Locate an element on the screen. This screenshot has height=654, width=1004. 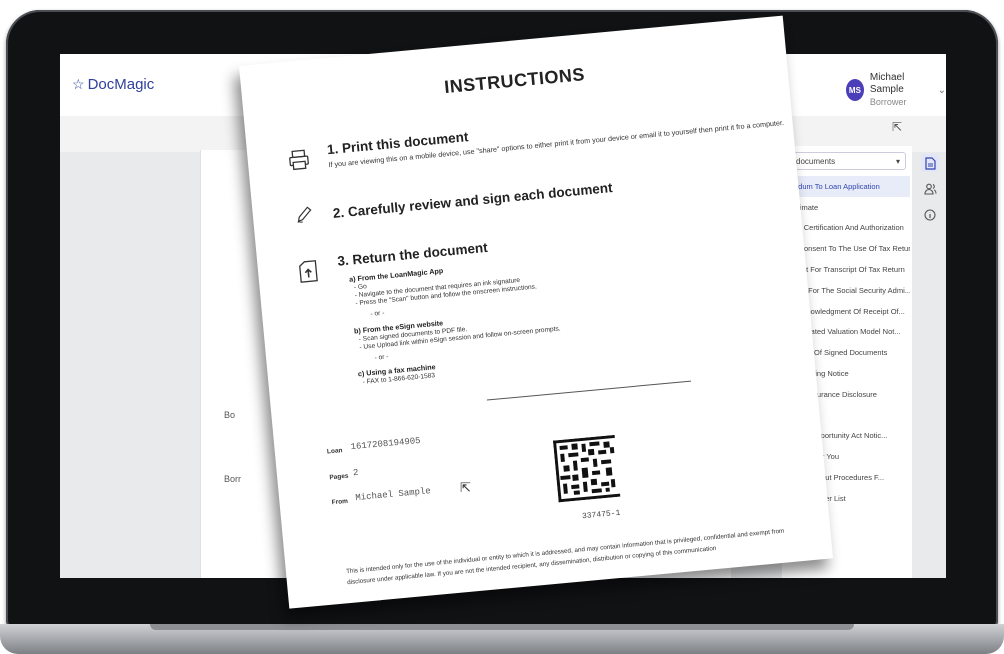
logo-text: DocMagic is located at coordinates (121, 84).